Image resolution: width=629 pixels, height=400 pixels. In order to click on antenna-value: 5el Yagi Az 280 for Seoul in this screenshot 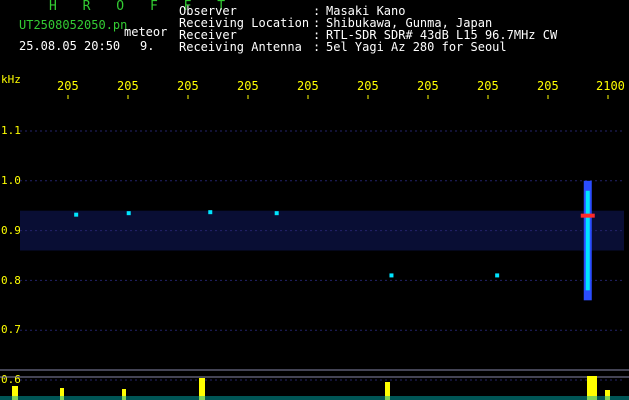, I will do `click(416, 47)`.